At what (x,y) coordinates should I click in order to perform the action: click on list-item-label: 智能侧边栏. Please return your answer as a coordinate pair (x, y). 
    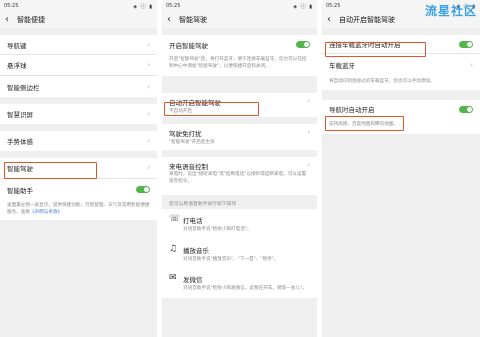
    Looking at the image, I should click on (23, 87).